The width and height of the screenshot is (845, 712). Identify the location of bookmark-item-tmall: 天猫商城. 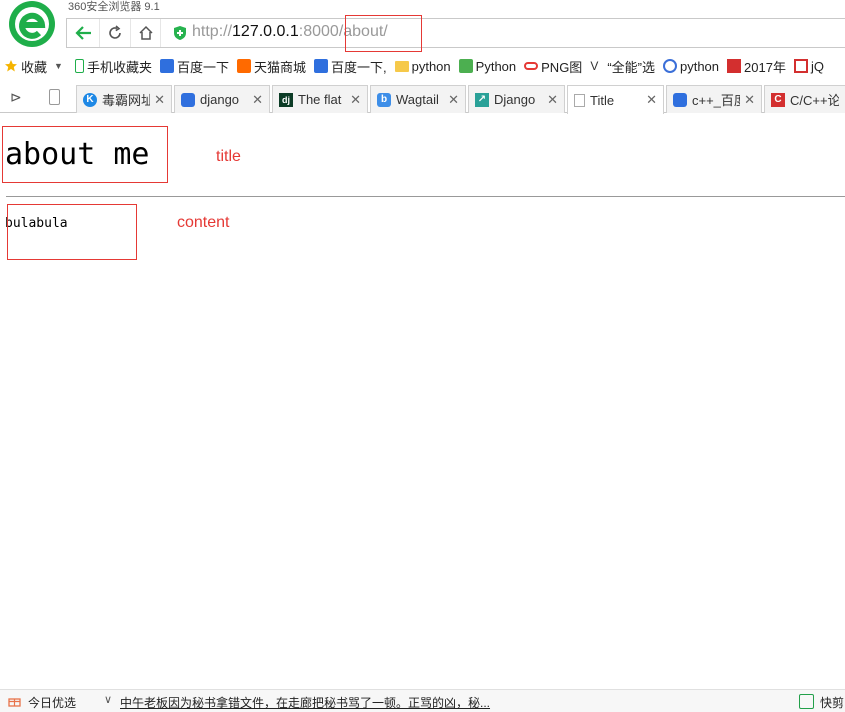
(271, 66).